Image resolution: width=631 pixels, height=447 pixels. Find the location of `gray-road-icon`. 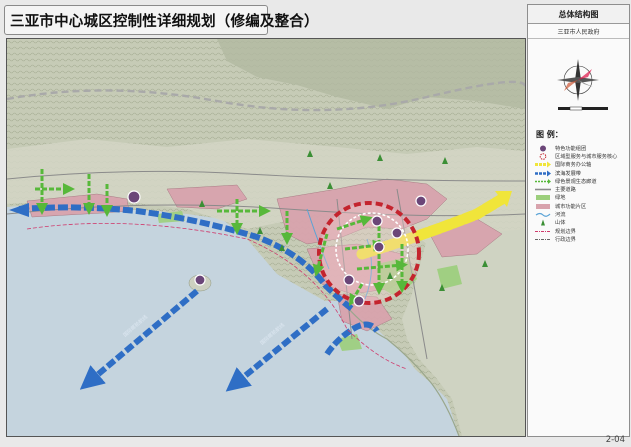

gray-road-icon is located at coordinates (543, 189).